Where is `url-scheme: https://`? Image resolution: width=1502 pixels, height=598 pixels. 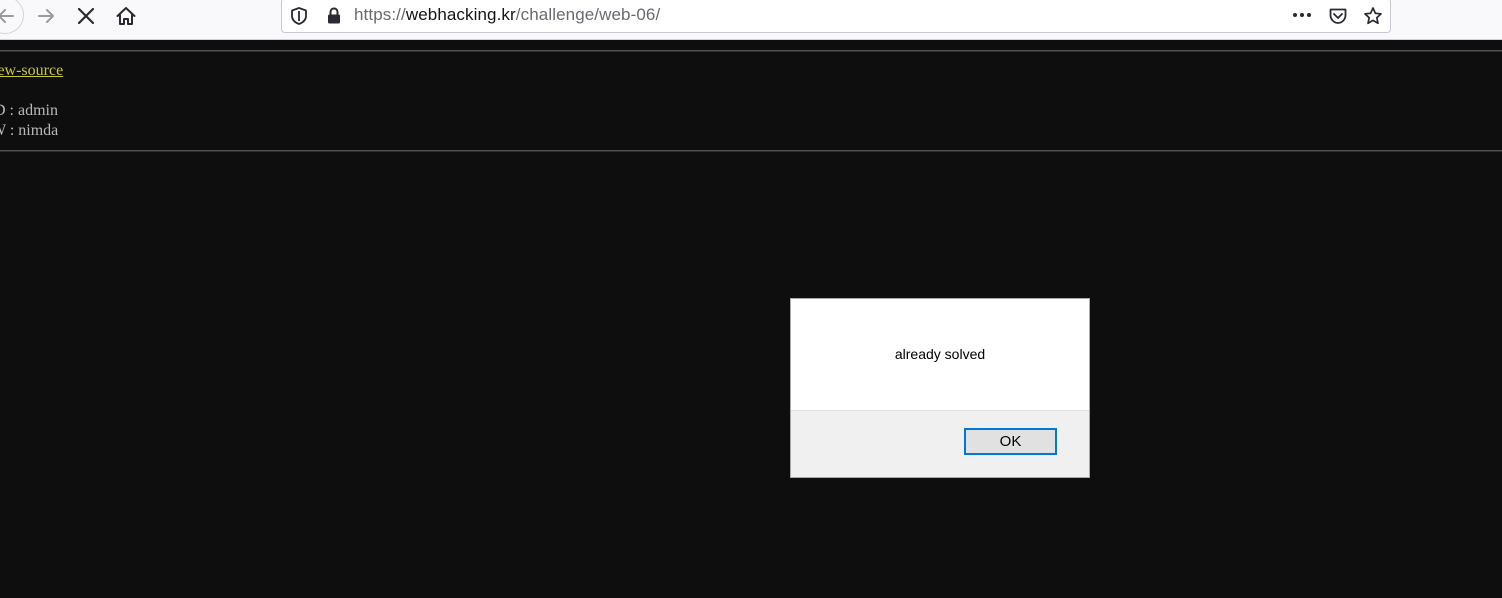 url-scheme: https:// is located at coordinates (380, 14).